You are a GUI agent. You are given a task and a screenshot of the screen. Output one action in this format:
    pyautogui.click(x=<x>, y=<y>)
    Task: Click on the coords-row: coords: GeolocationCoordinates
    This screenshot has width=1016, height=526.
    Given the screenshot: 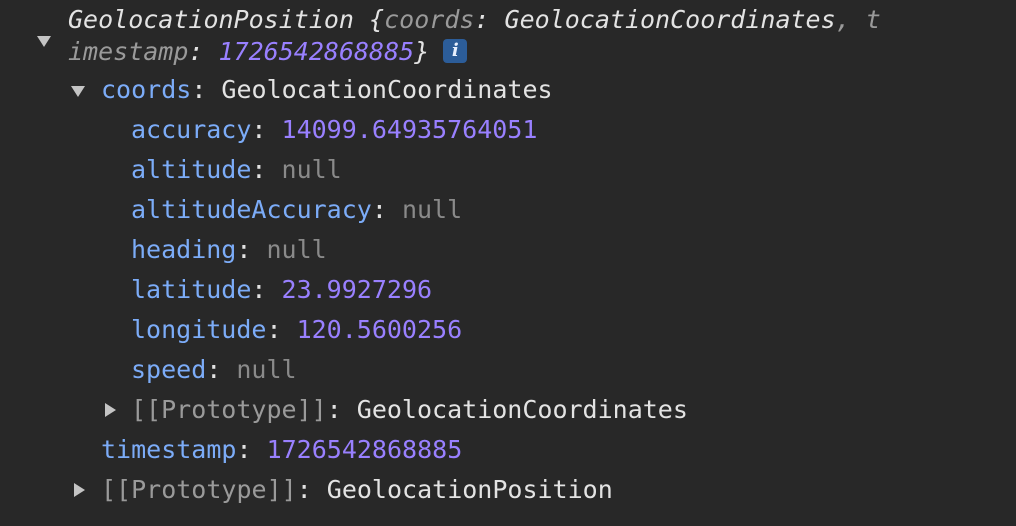 What is the action you would take?
    pyautogui.click(x=327, y=90)
    